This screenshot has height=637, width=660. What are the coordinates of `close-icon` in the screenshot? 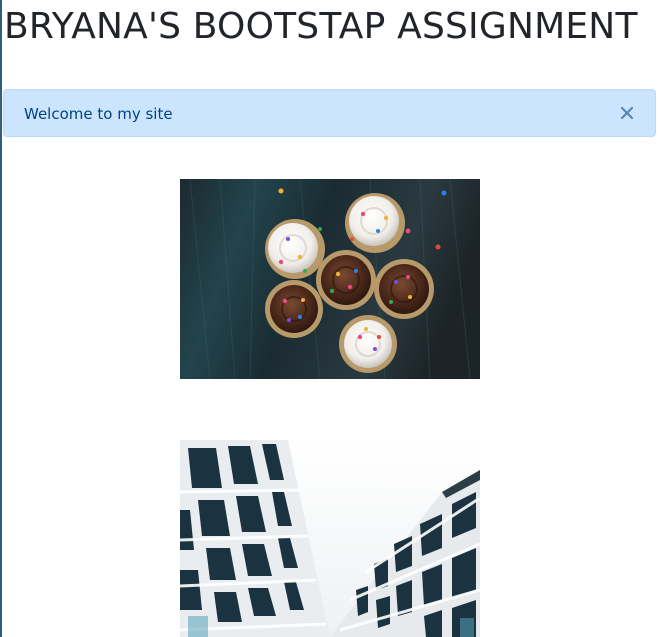 It's located at (627, 113).